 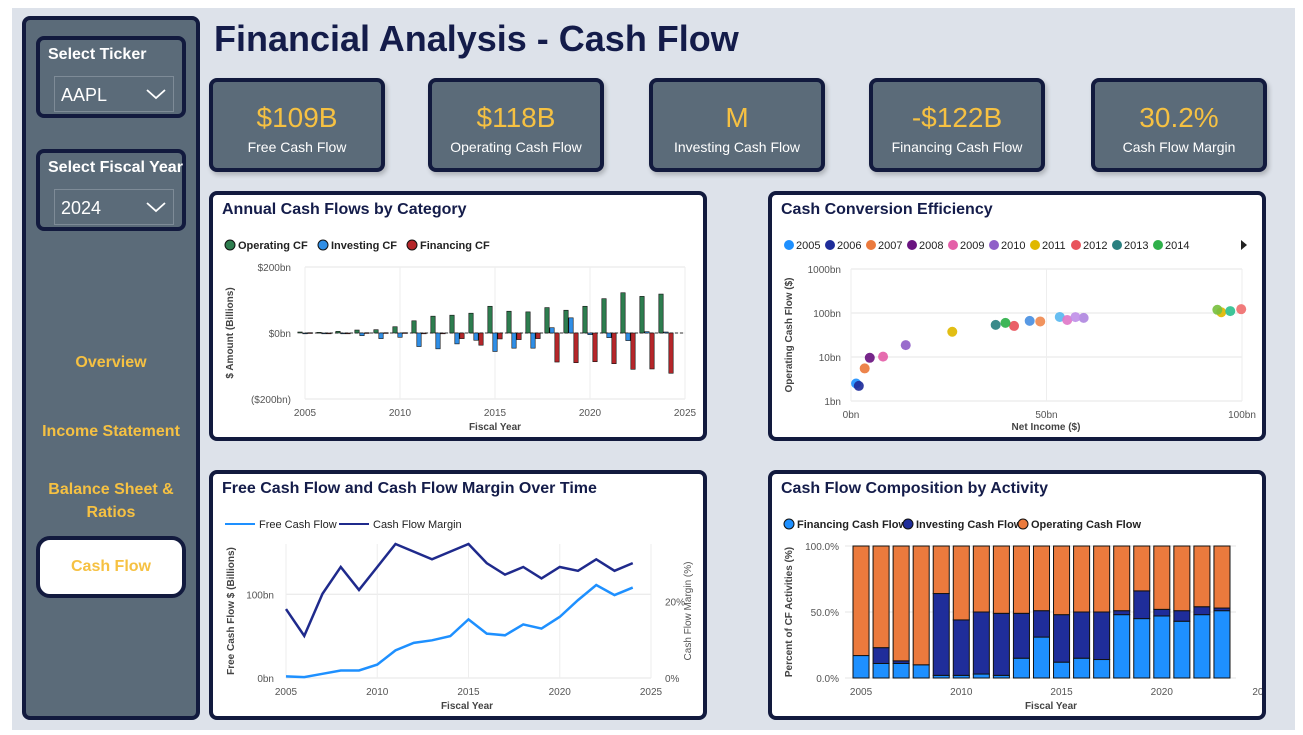 I want to click on y-axis-label: Operating Cash Flow ($), so click(x=789, y=334).